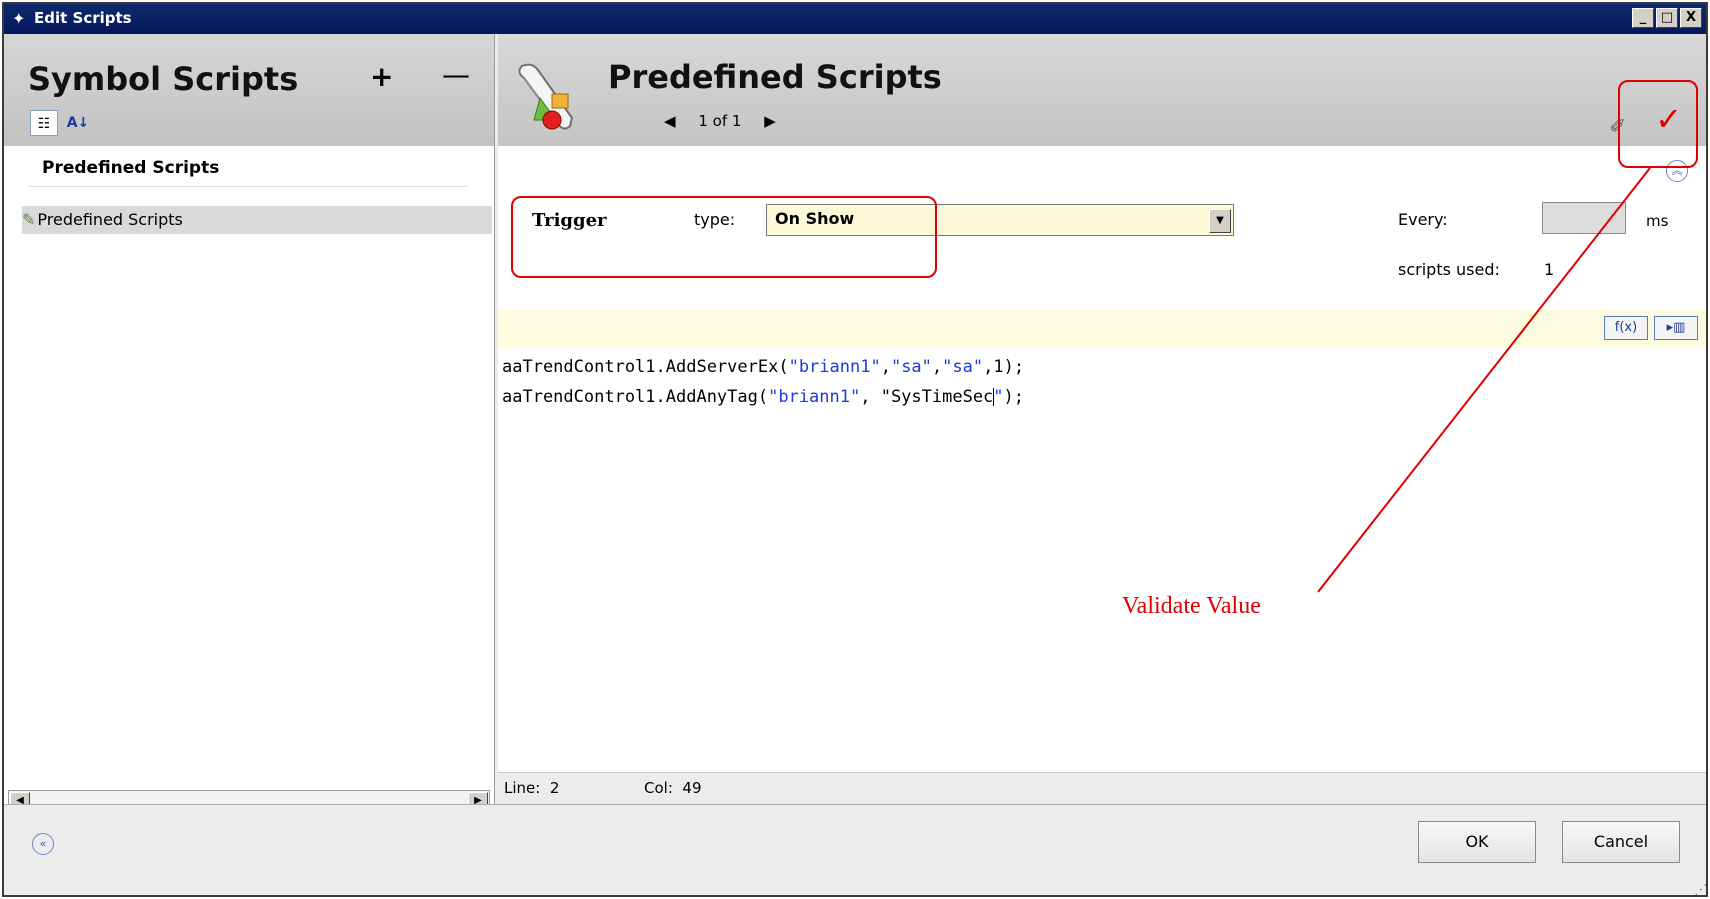 The image size is (1710, 899). Describe the element at coordinates (1549, 269) in the screenshot. I see `scripts-used-value: 1` at that location.